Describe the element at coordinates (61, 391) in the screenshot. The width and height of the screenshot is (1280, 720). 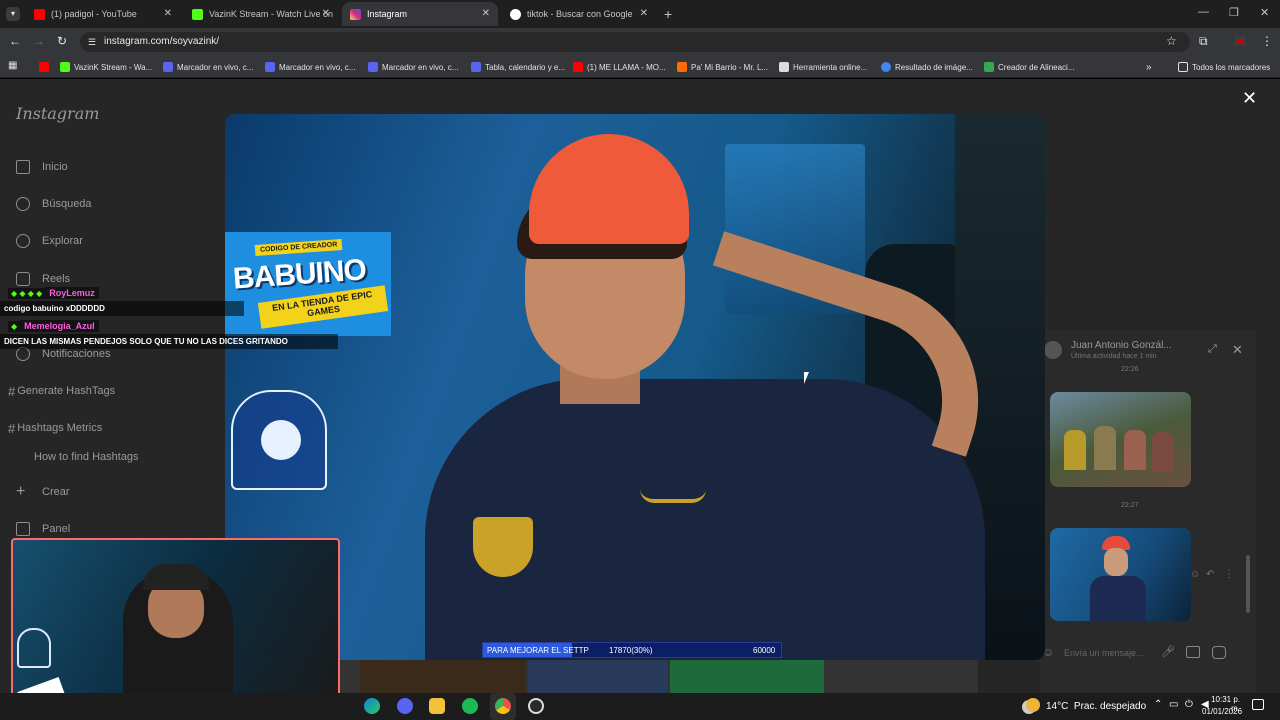
I see `nav-generate-hashtags: # Generate HashTags` at that location.